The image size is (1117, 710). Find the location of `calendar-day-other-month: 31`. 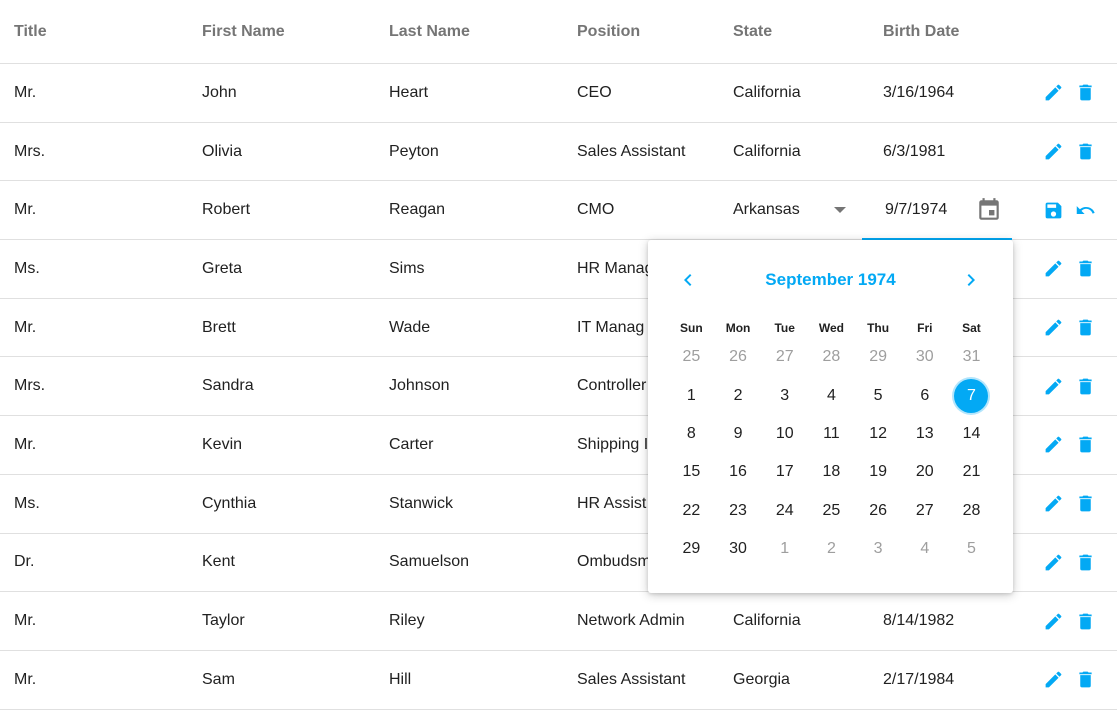

calendar-day-other-month: 31 is located at coordinates (971, 357).